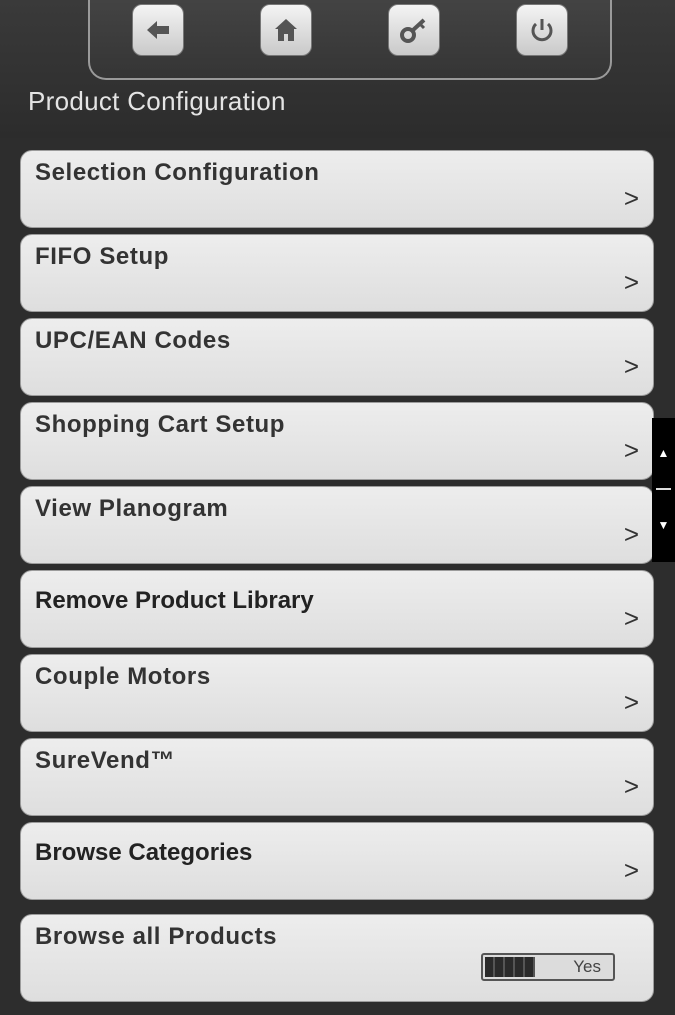  Describe the element at coordinates (337, 693) in the screenshot. I see `menu-item-couple-motors: Couple Motors >` at that location.